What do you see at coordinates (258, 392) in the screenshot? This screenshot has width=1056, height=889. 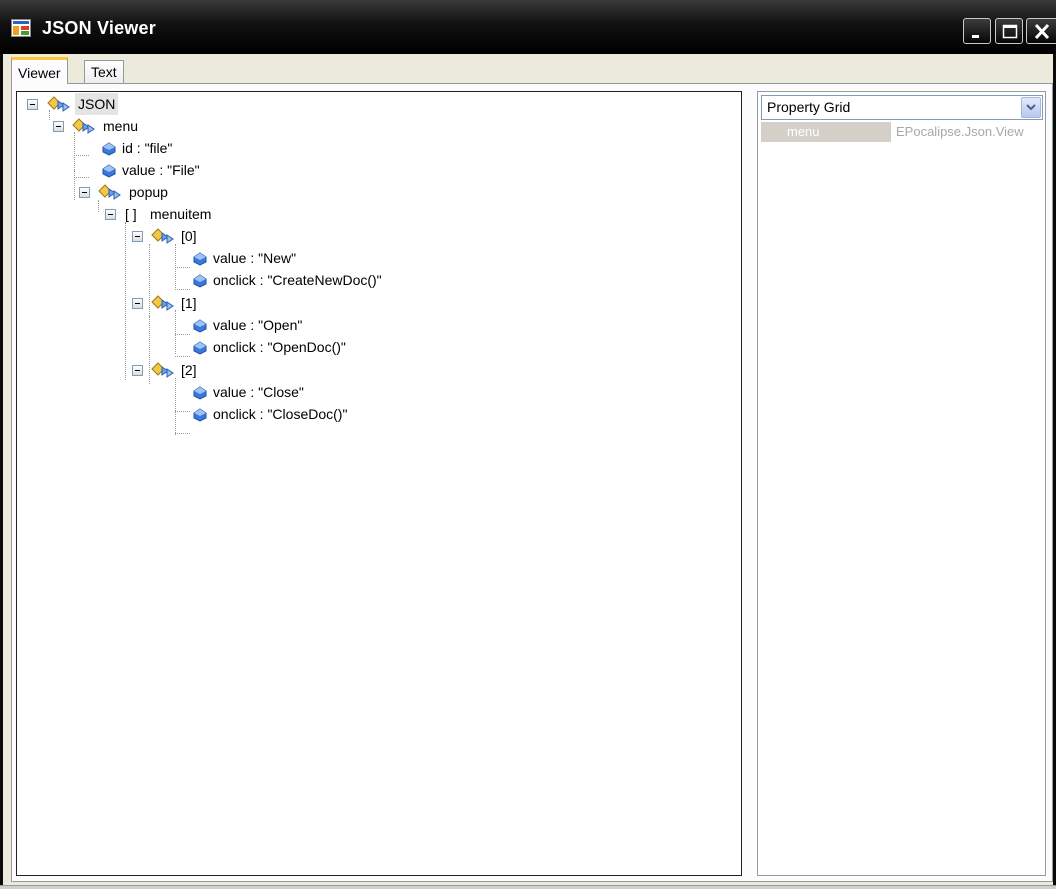 I see `tree-node-label: value : "Close"` at bounding box center [258, 392].